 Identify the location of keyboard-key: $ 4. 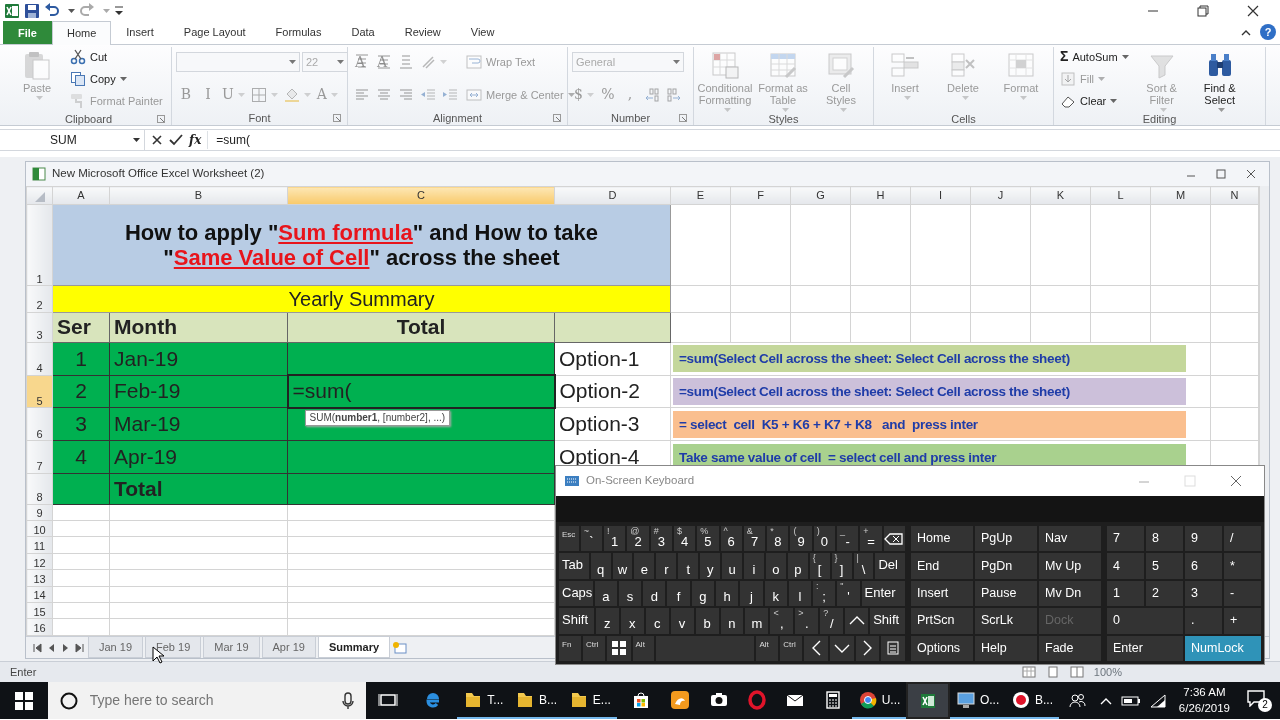
(684, 539).